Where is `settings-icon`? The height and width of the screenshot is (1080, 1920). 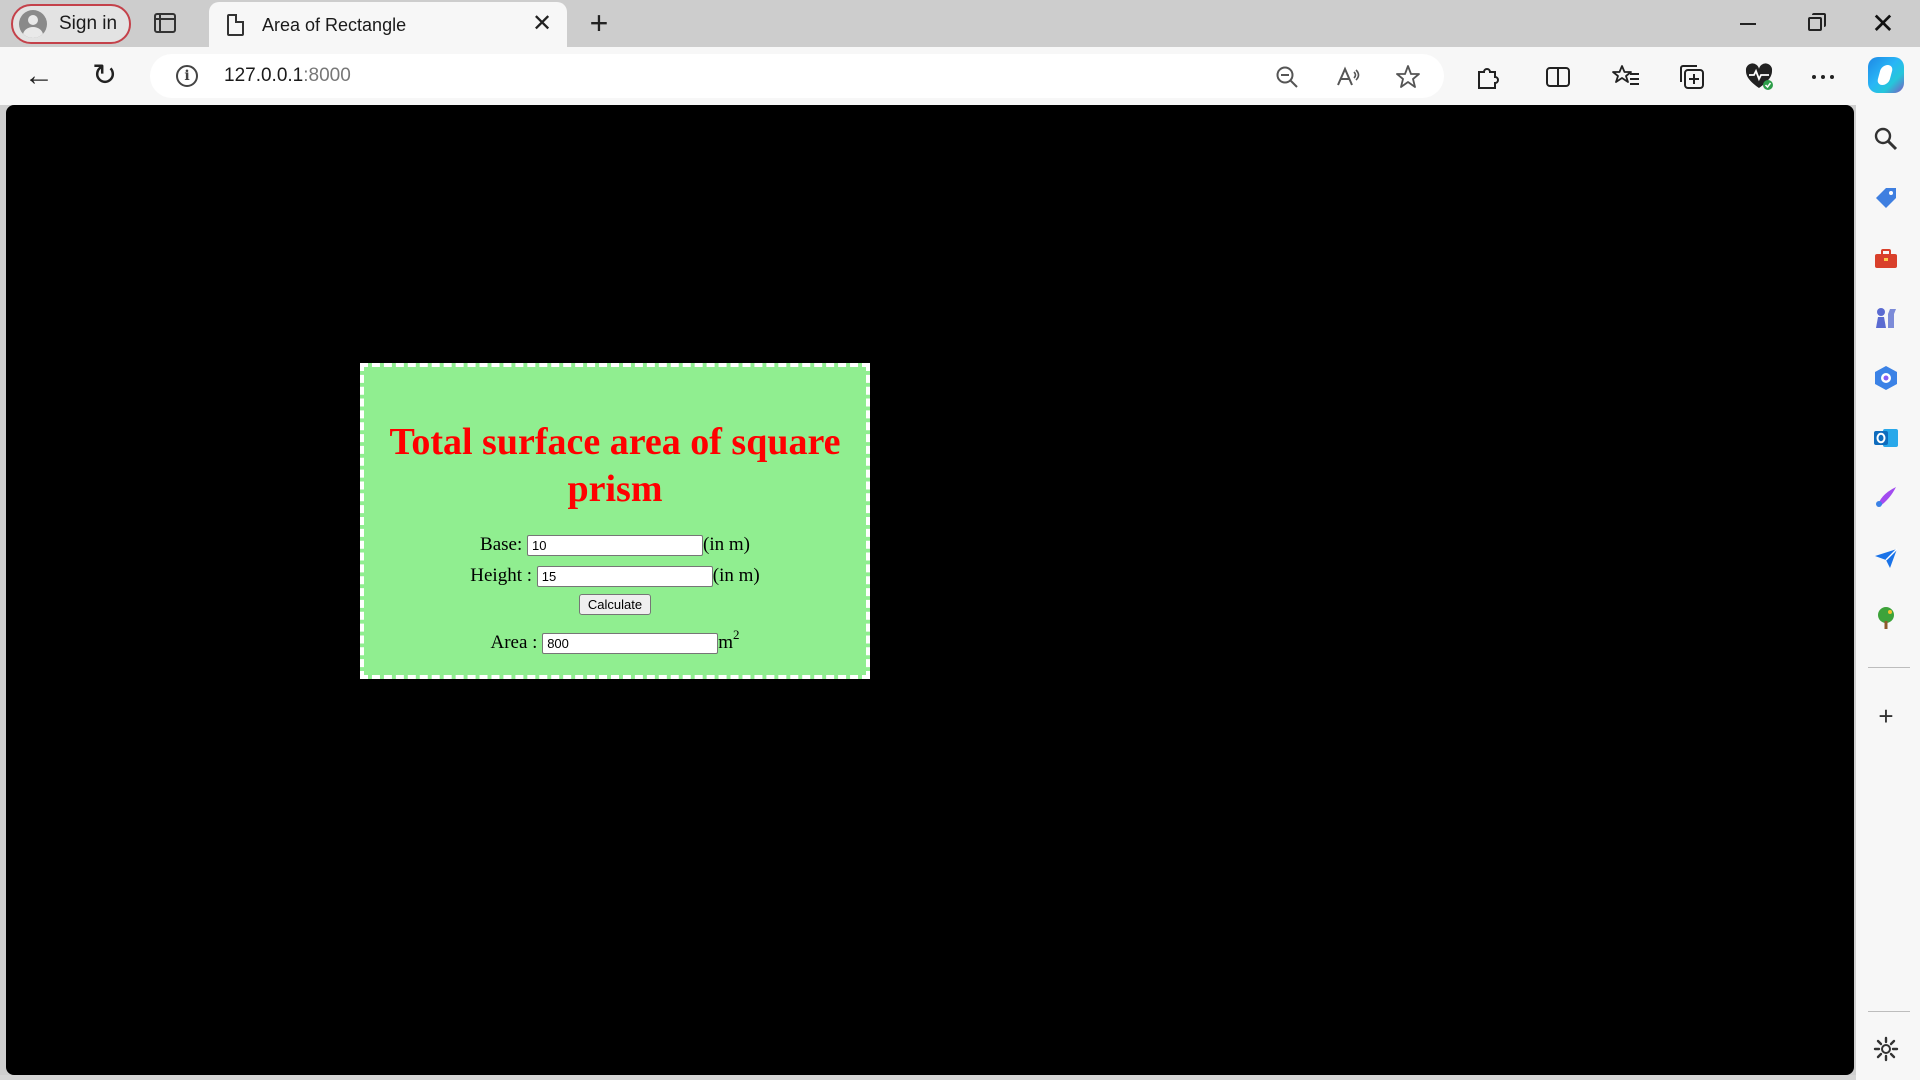 settings-icon is located at coordinates (1886, 1049).